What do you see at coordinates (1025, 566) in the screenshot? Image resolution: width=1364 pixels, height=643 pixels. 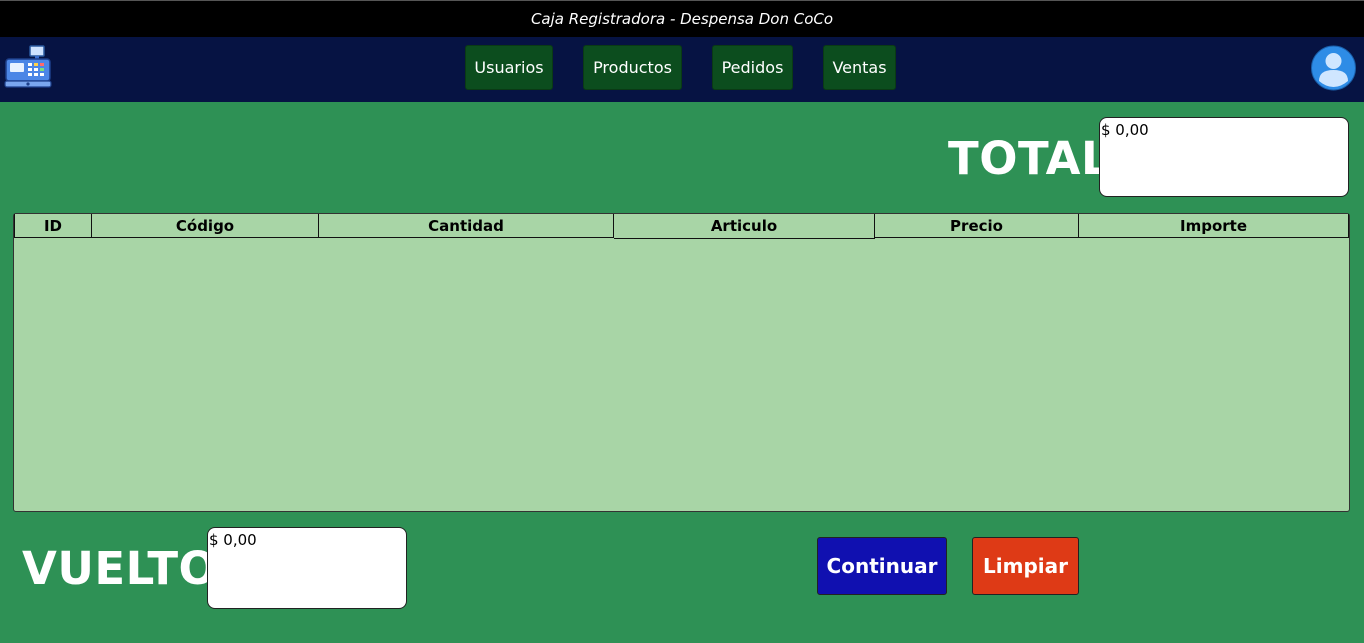 I see `limpiar-button: Limpiar` at bounding box center [1025, 566].